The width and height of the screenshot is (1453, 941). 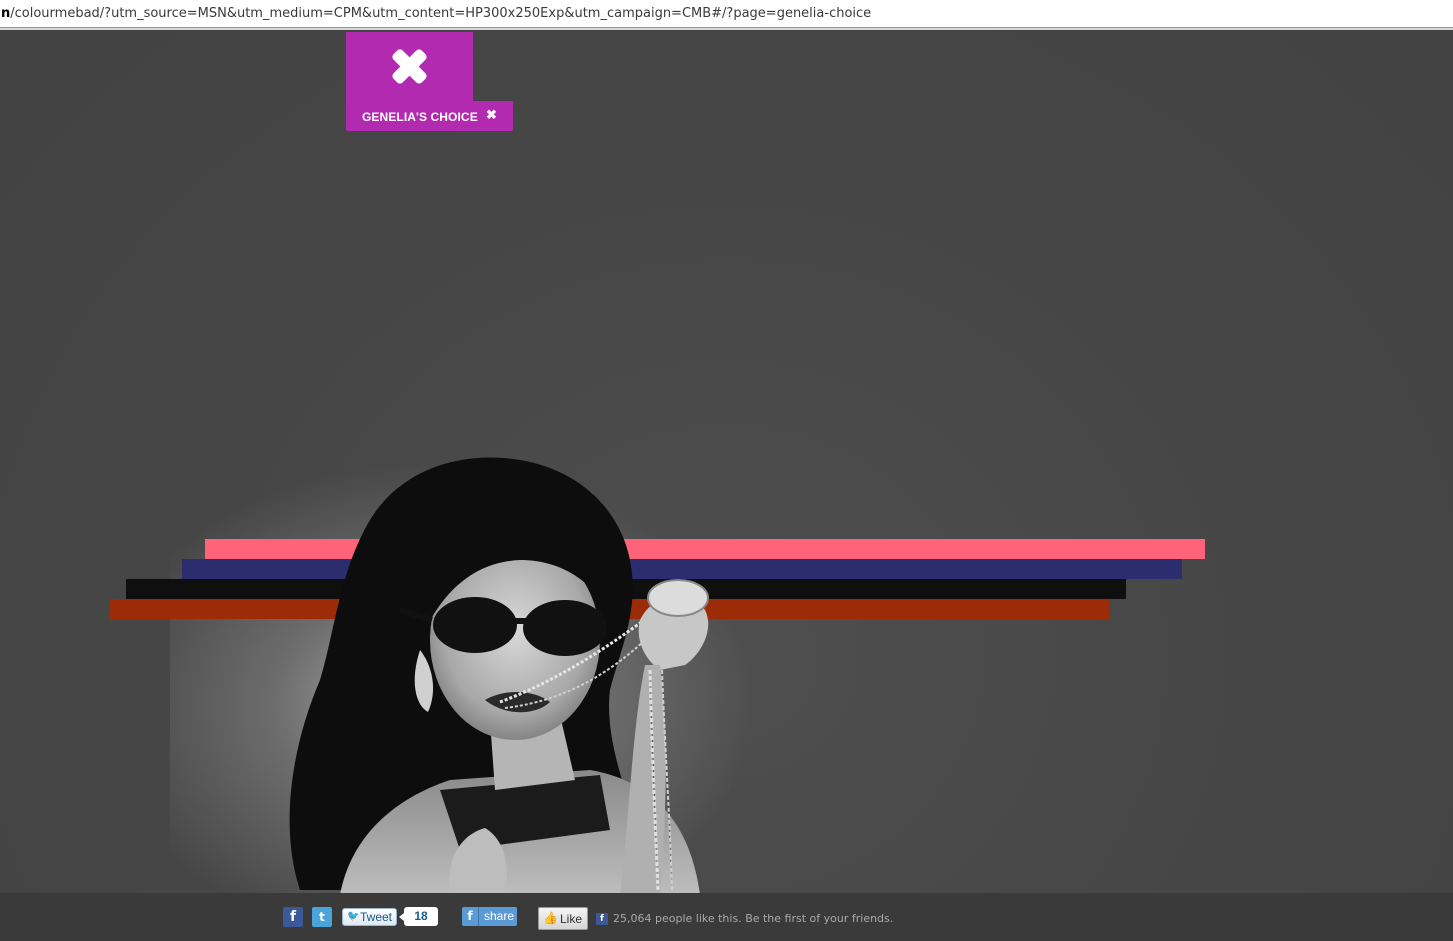 What do you see at coordinates (353, 916) in the screenshot?
I see `twitter-bird-icon: 🐦` at bounding box center [353, 916].